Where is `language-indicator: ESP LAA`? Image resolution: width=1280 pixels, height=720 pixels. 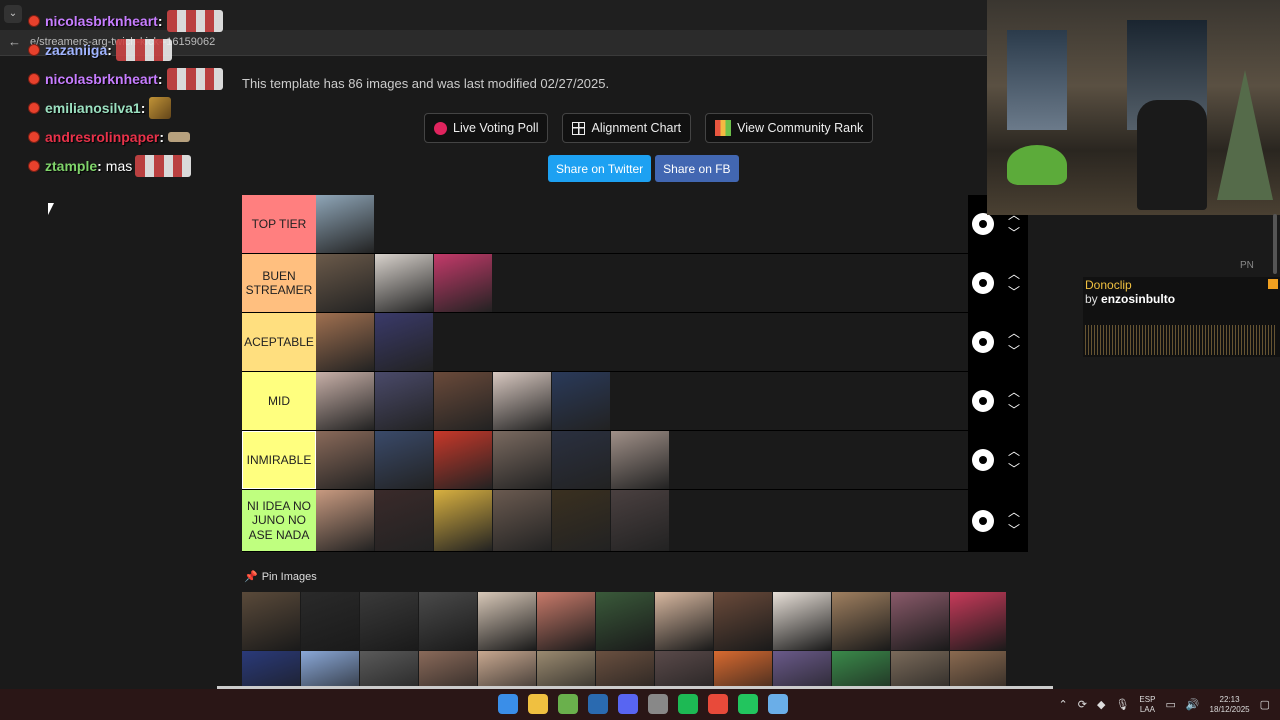 language-indicator: ESP LAA is located at coordinates (1147, 705).